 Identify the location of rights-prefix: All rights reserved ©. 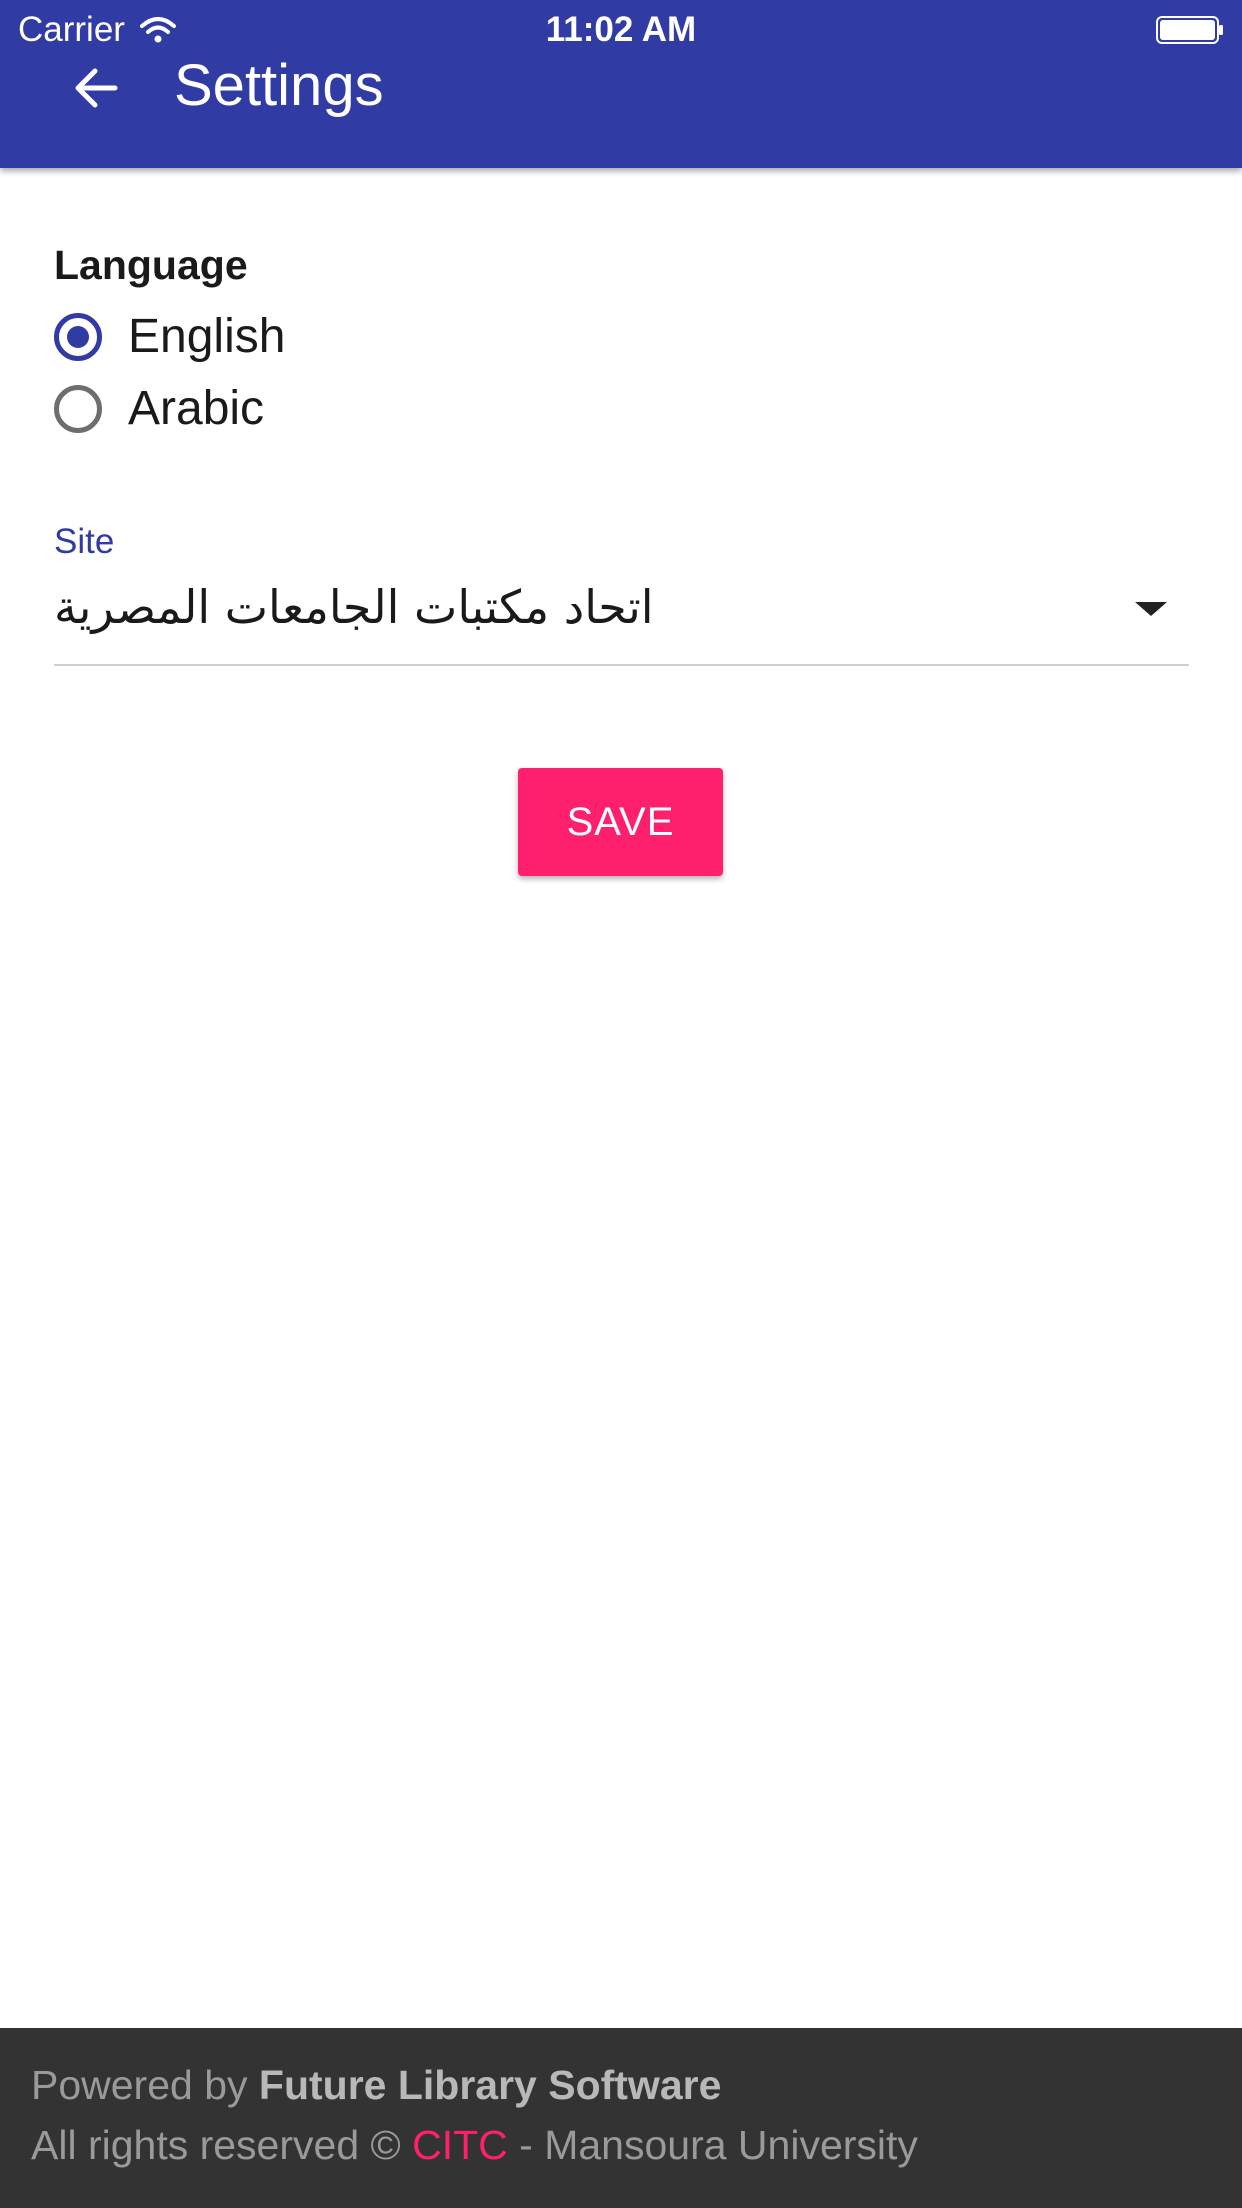
(222, 2145).